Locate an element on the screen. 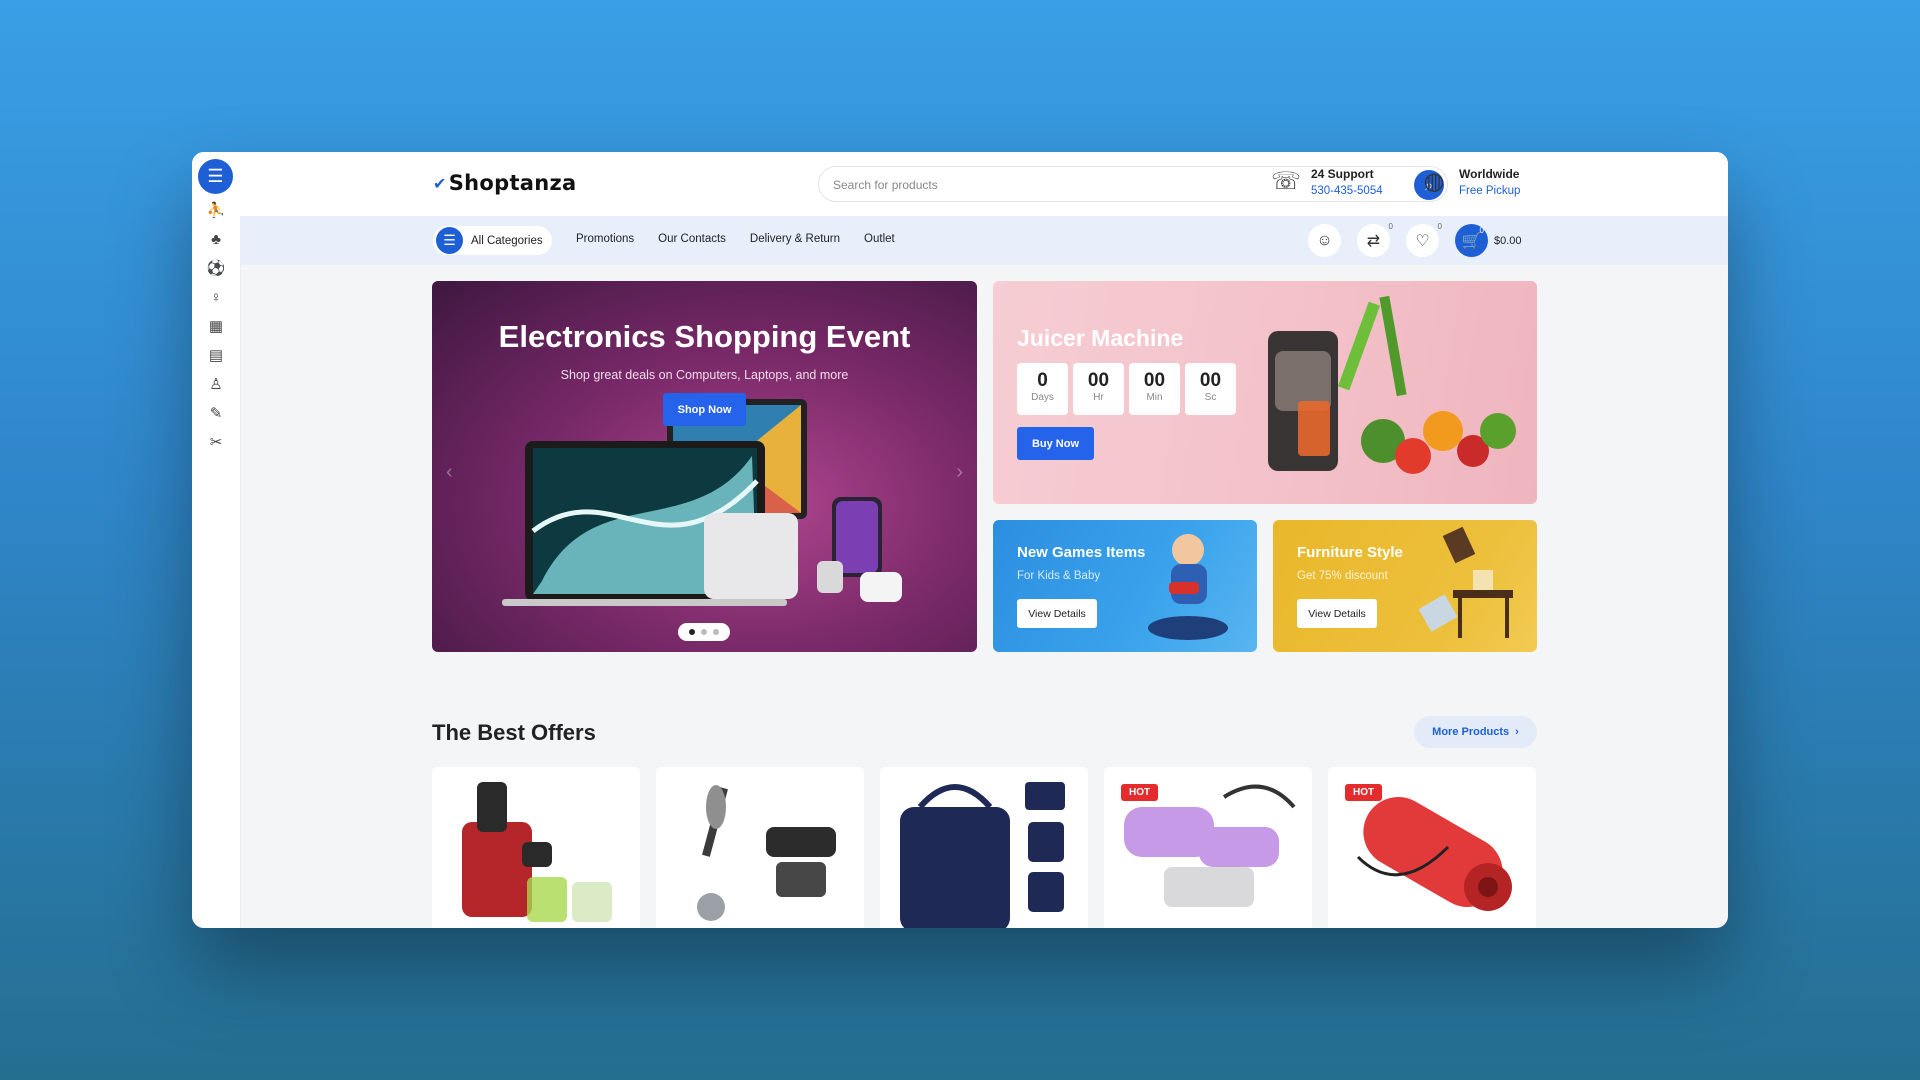 The width and height of the screenshot is (1920, 1080). support-info: ☏ 24 Support 530-435-5054 is located at coordinates (1327, 183).